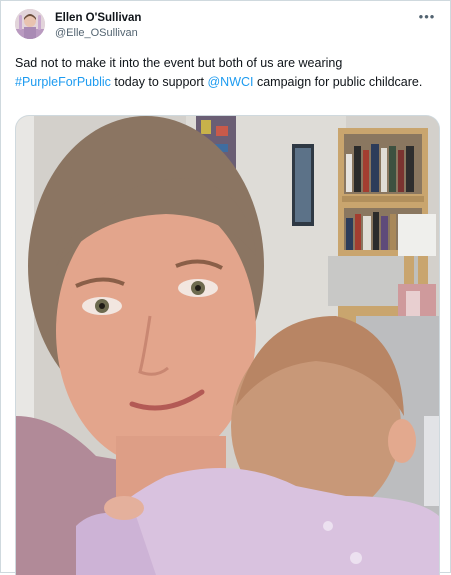 The image size is (451, 575). Describe the element at coordinates (98, 33) in the screenshot. I see `user-handle: @Elle_OSullivan` at that location.